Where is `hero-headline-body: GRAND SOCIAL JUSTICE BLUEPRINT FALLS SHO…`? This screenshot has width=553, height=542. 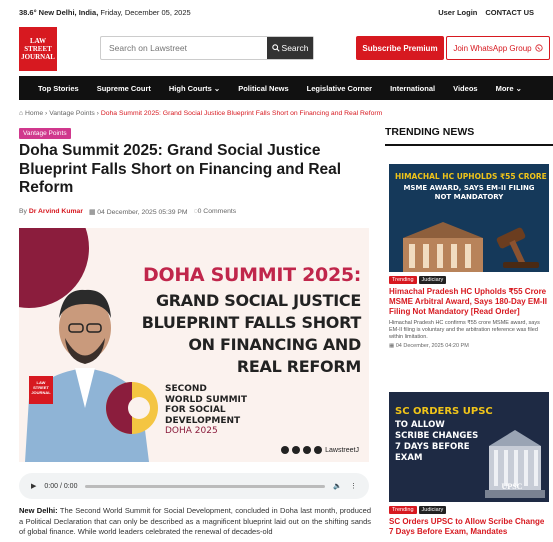
hero-headline-body: GRAND SOCIAL JUSTICE BLUEPRINT FALLS SHO… is located at coordinates (251, 333).